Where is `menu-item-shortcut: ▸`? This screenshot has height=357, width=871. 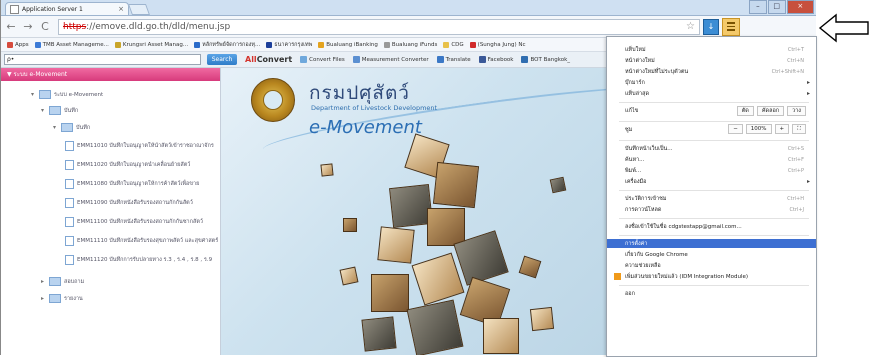 menu-item-shortcut: ▸ is located at coordinates (808, 181).